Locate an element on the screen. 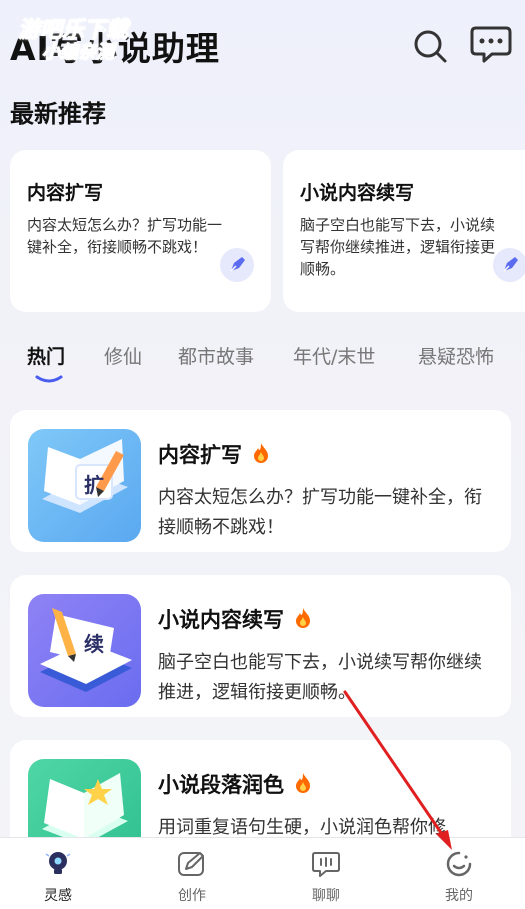 The image size is (525, 909). nav-item-create: 创作 is located at coordinates (192, 873).